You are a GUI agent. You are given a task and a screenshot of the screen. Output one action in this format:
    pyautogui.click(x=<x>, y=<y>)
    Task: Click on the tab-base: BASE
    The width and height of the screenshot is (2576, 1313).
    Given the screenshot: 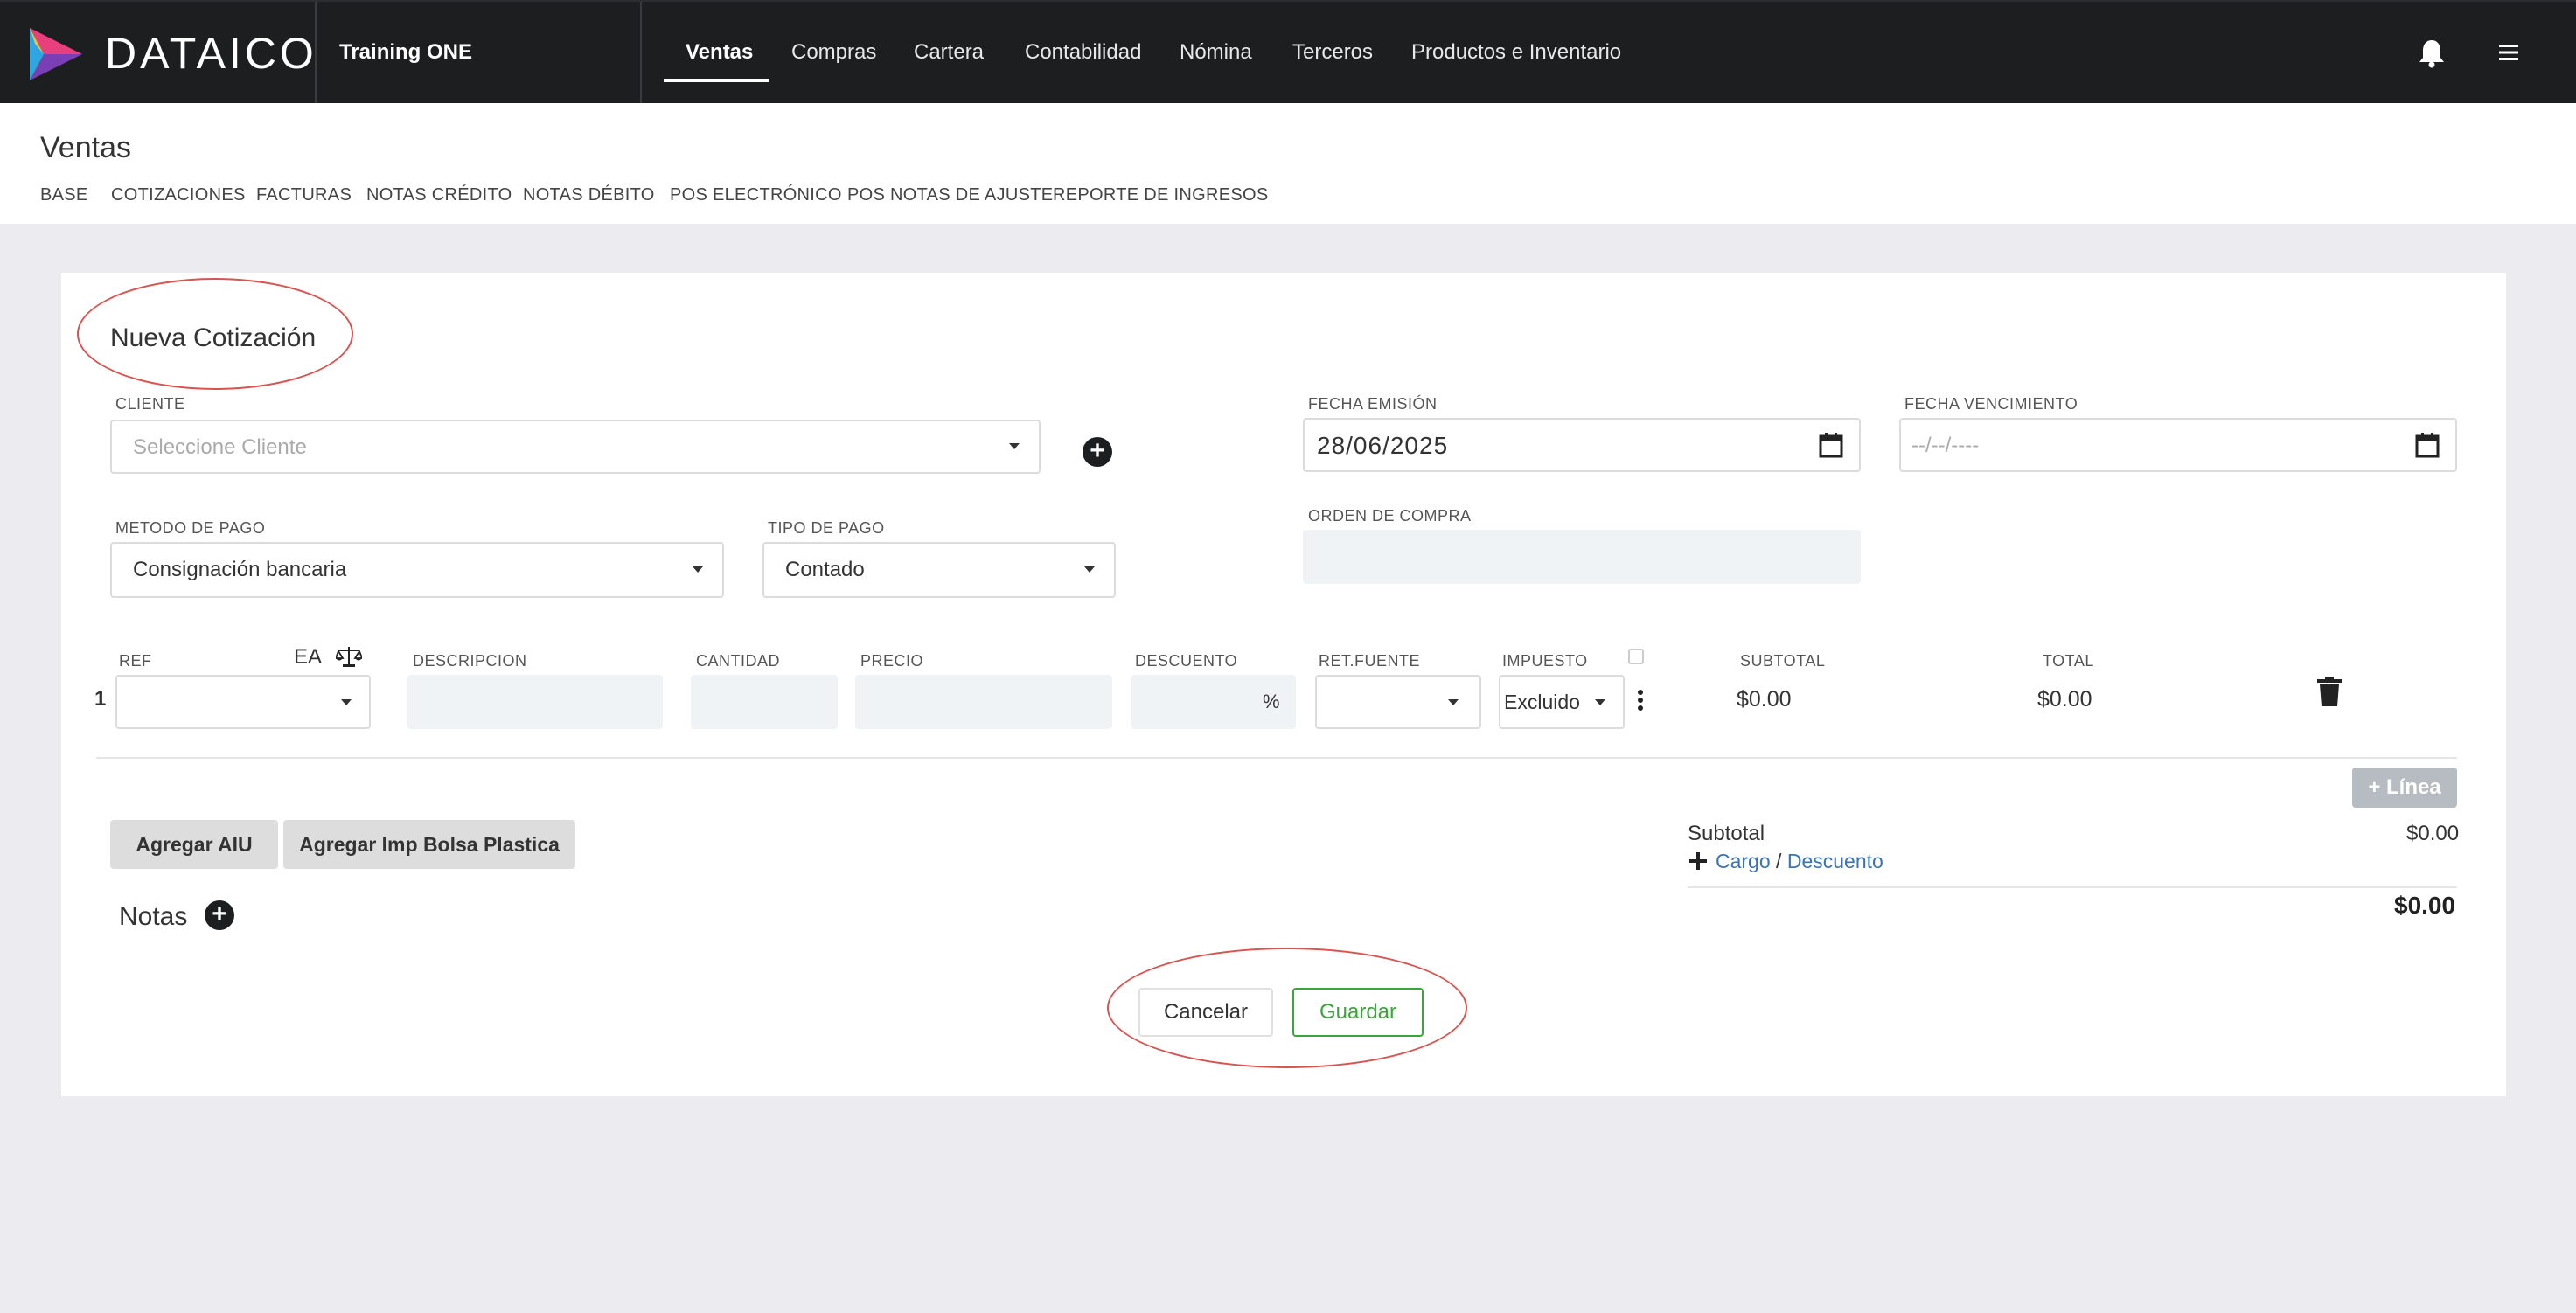 What is the action you would take?
    pyautogui.click(x=64, y=195)
    